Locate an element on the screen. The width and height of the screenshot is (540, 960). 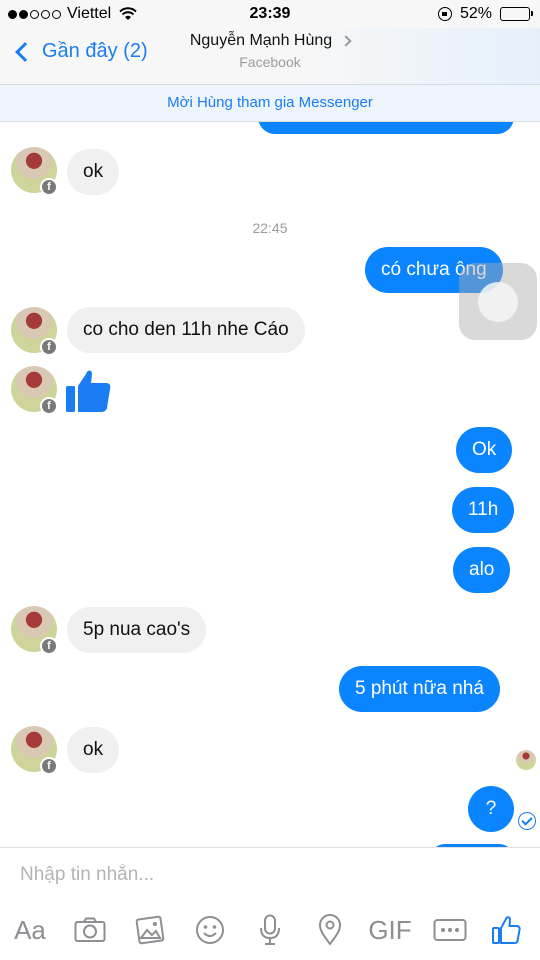
camera-button is located at coordinates (90, 930).